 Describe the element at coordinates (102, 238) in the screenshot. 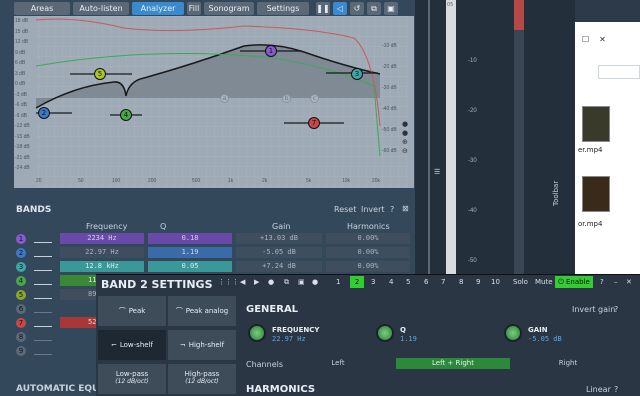

I see `frequency-field: 2234 Hz` at that location.